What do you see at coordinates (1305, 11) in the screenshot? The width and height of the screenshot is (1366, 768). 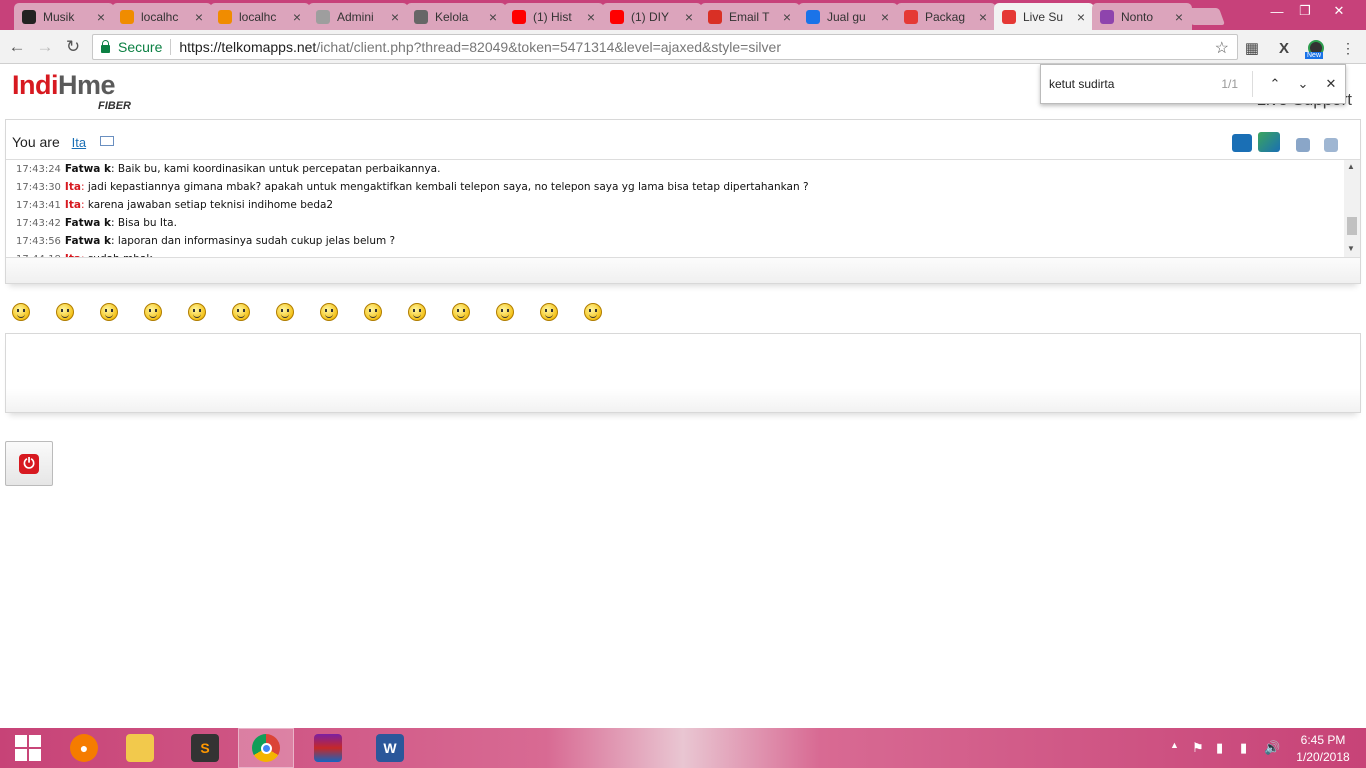 I see `maximize-button: ❐` at bounding box center [1305, 11].